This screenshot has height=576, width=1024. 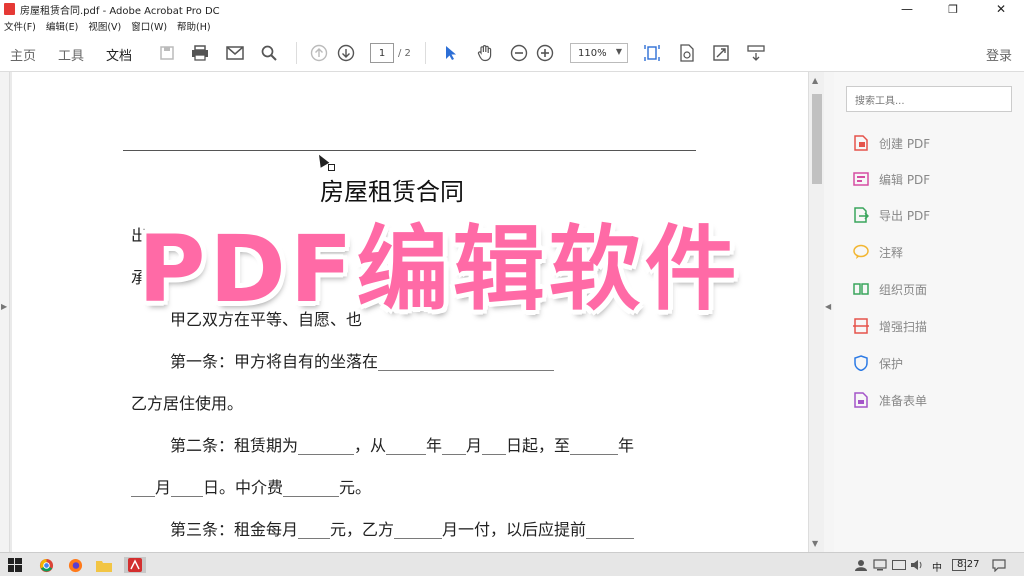 I want to click on left-panel-toggle: ▶, so click(x=5, y=312).